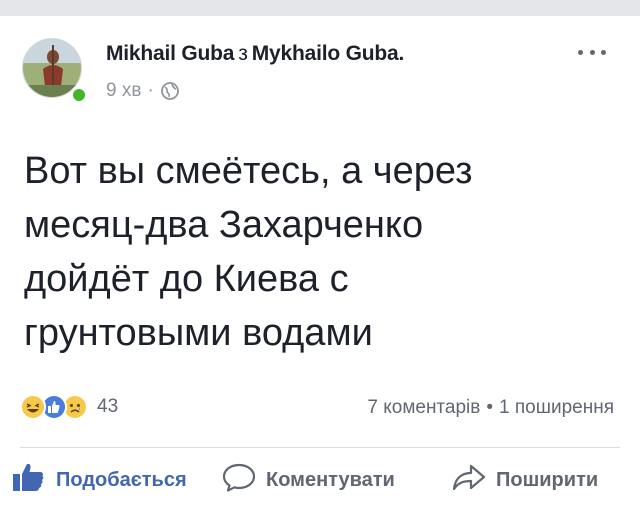 This screenshot has width=640, height=512. I want to click on like-button: Подобається, so click(99, 480).